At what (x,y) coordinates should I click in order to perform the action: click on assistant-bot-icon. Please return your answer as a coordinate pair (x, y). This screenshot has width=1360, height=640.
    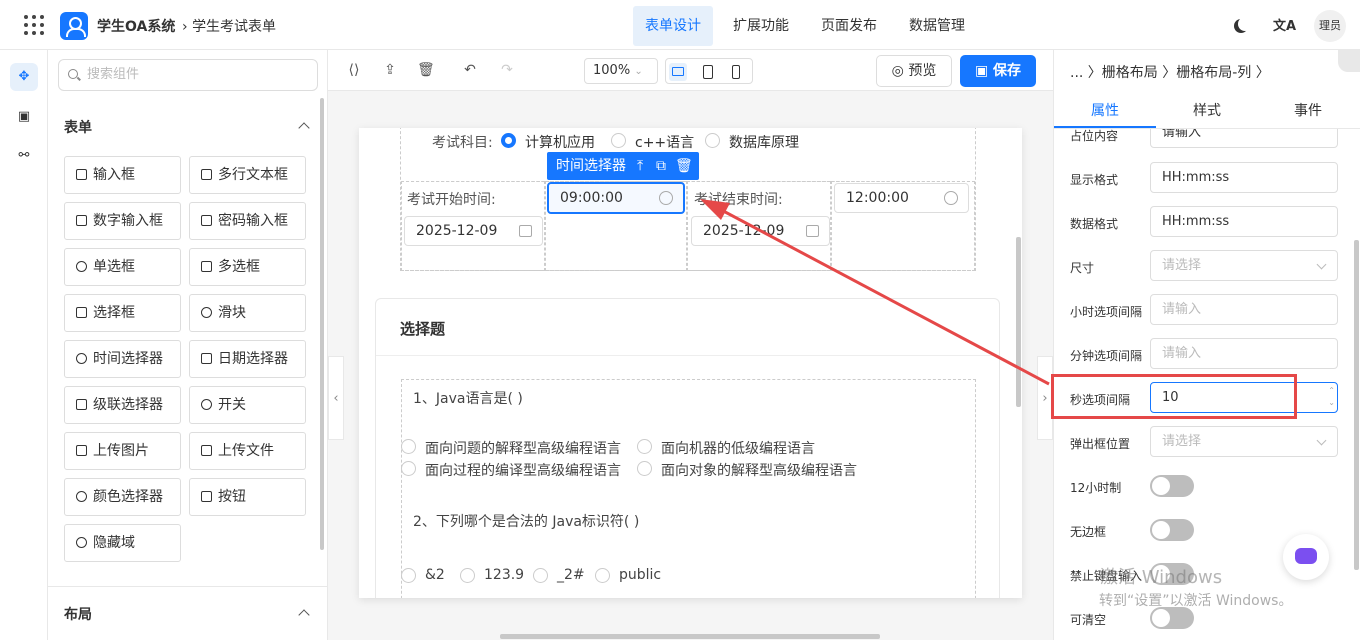
    Looking at the image, I should click on (1306, 557).